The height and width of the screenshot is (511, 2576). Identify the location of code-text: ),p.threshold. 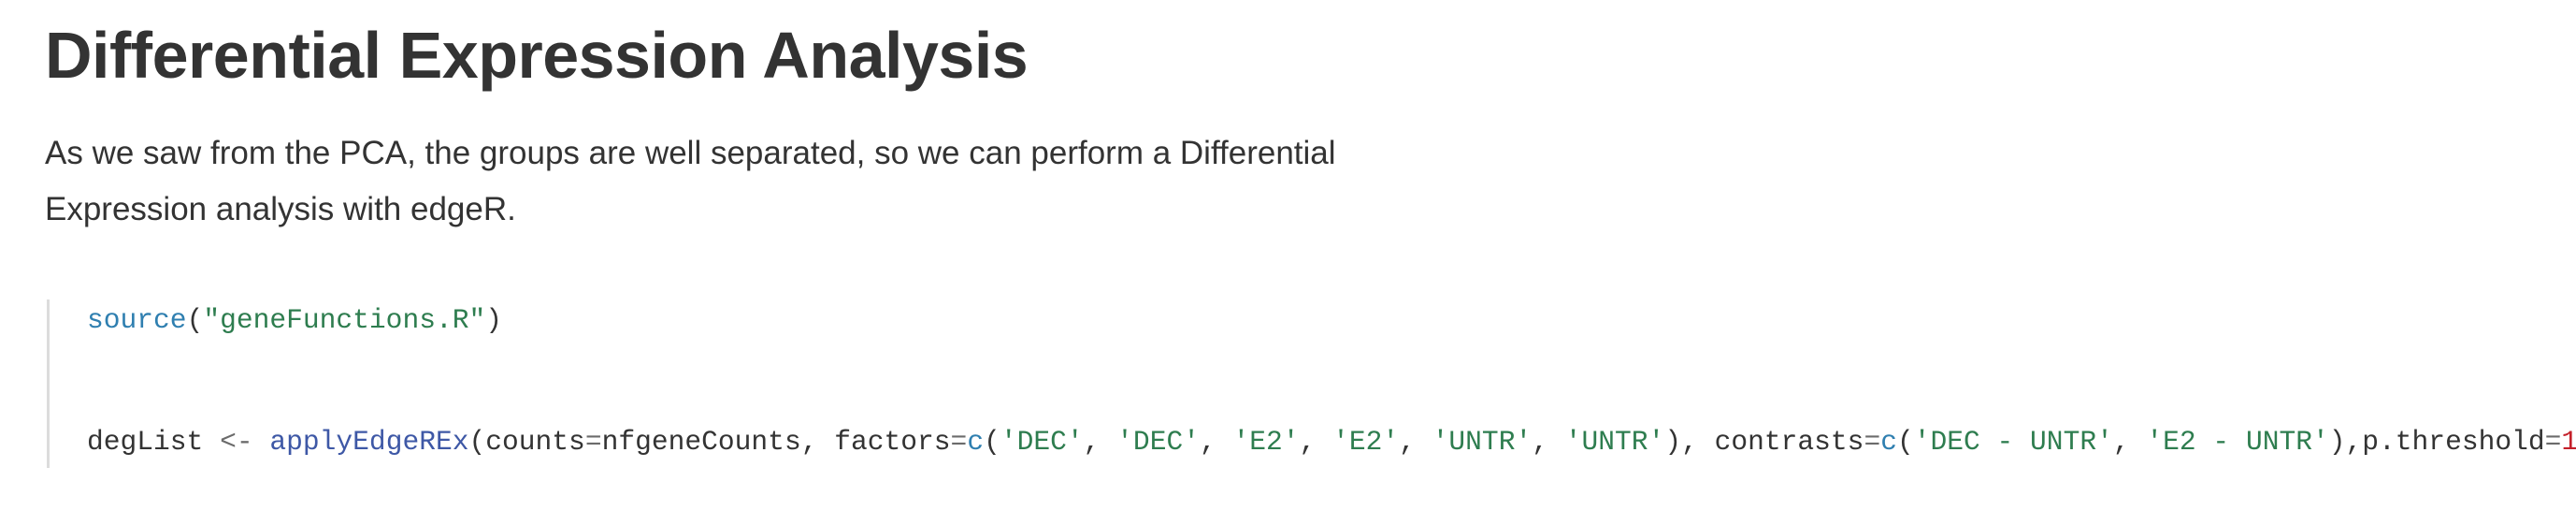
(2437, 442).